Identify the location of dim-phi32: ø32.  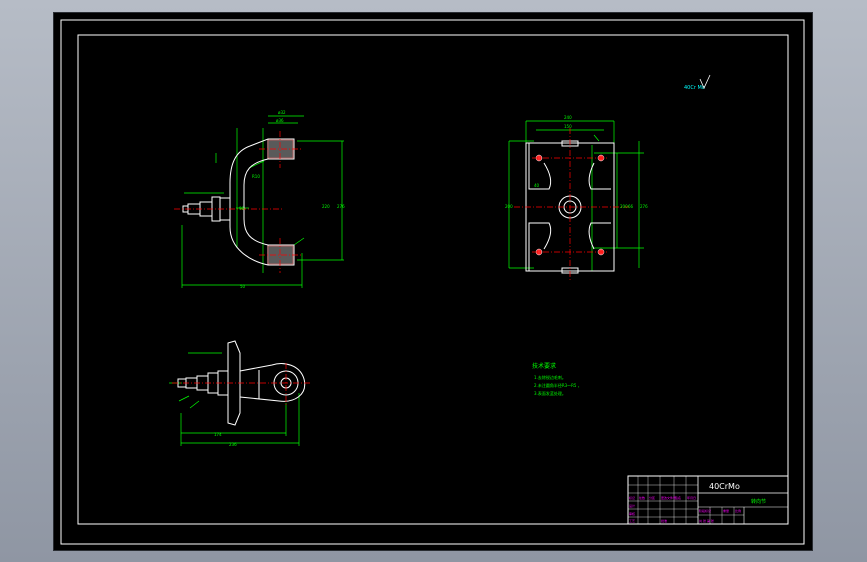
(282, 112).